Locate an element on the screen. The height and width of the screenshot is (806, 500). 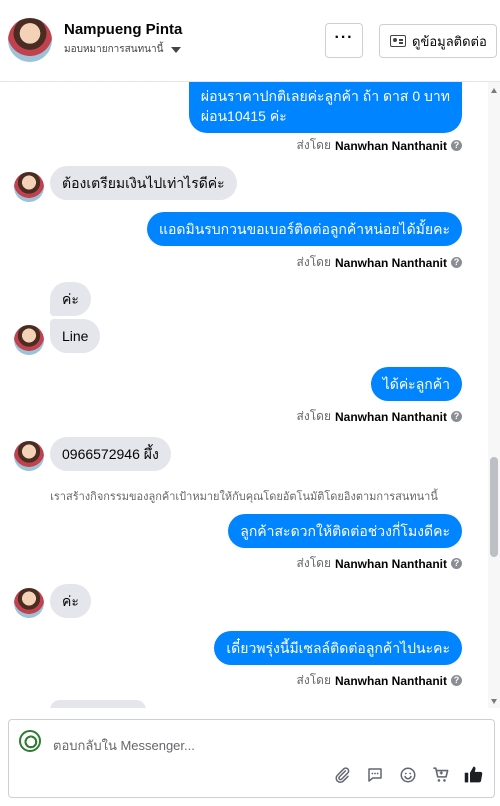
assign-conversation-dropdown: มอบหมายการสนทนานี้ is located at coordinates (123, 49).